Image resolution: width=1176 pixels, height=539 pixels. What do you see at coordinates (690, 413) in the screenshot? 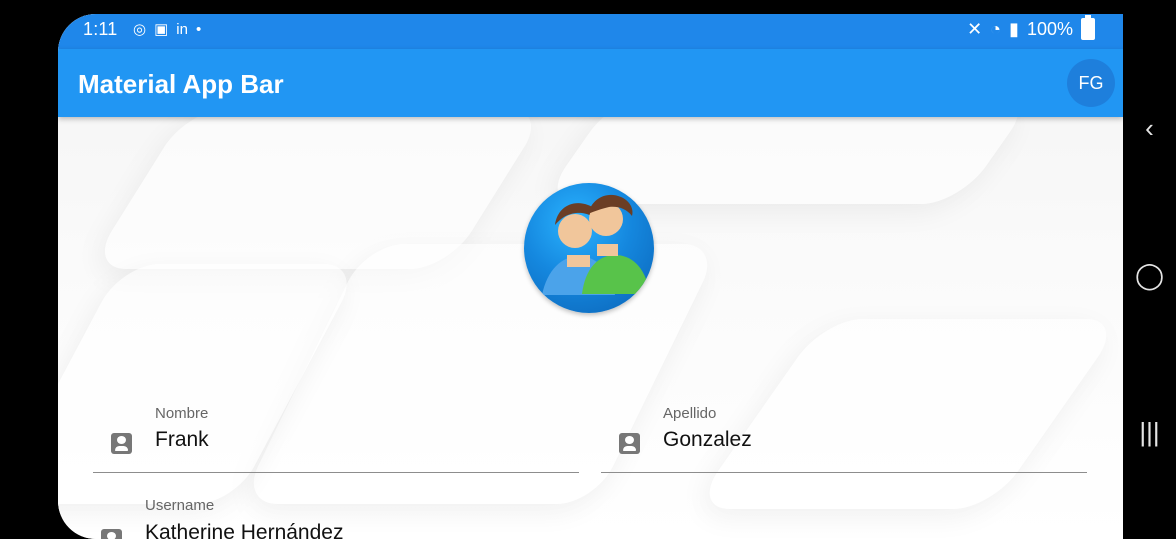
I see `apellido-label: Apellido` at bounding box center [690, 413].